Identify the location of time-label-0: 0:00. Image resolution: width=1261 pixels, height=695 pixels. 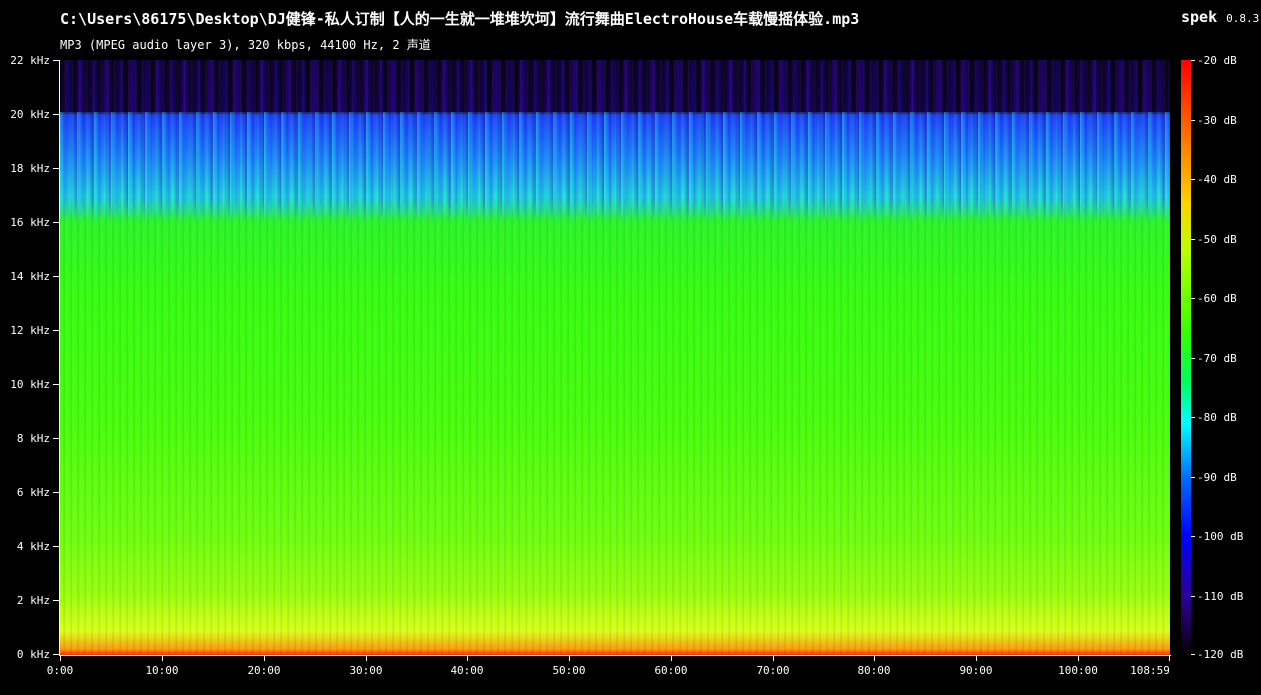
(60, 670).